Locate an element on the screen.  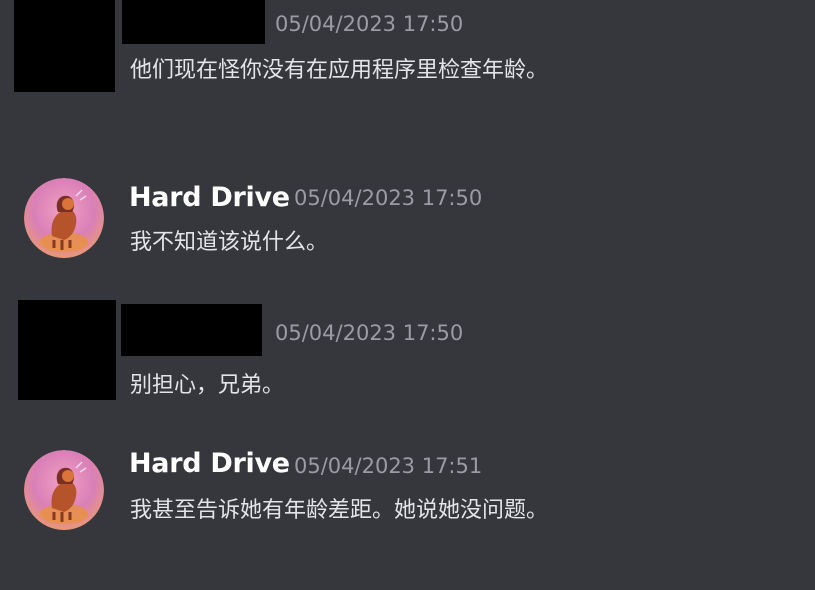
message-timestamp: 05/04/2023 17:51 is located at coordinates (388, 466).